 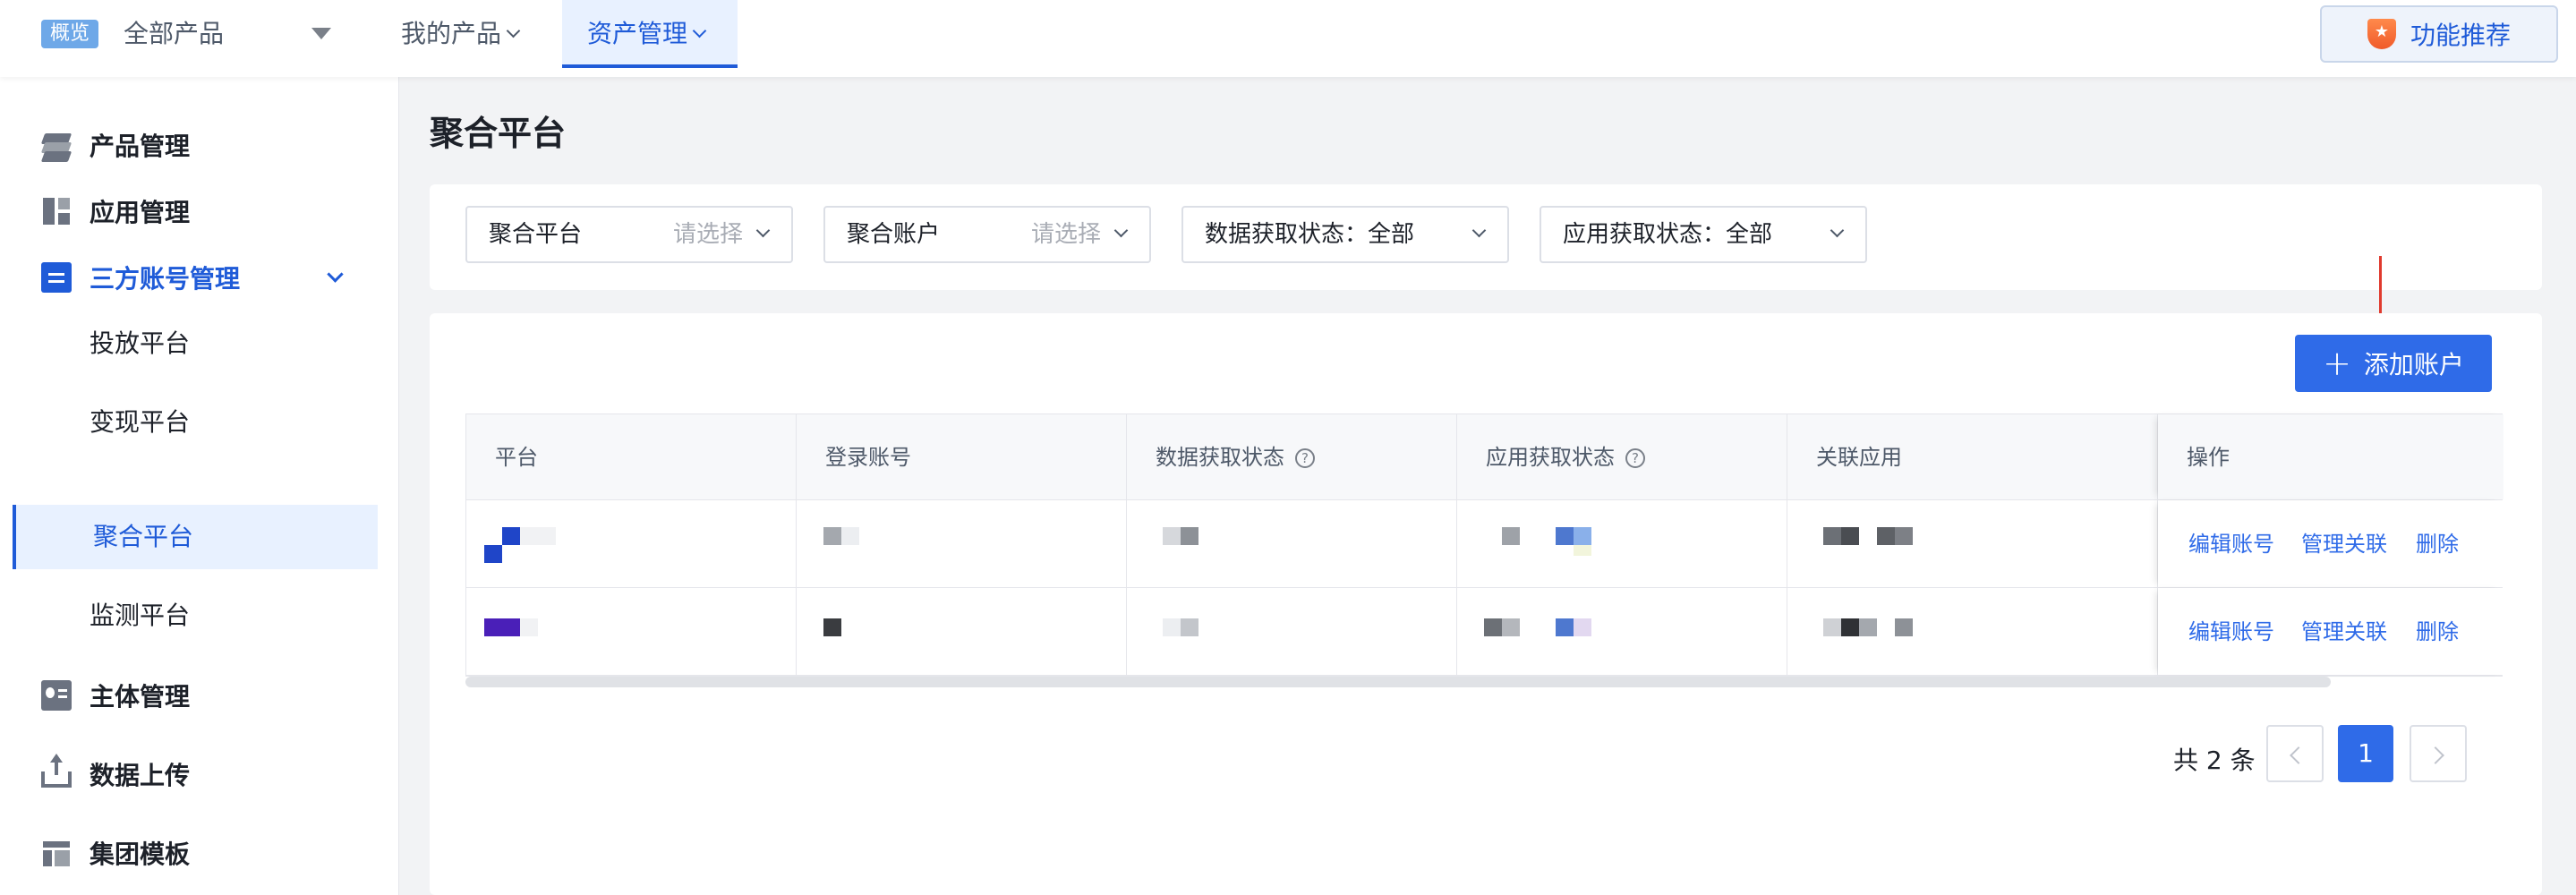 What do you see at coordinates (56, 211) in the screenshot?
I see `grid-icon` at bounding box center [56, 211].